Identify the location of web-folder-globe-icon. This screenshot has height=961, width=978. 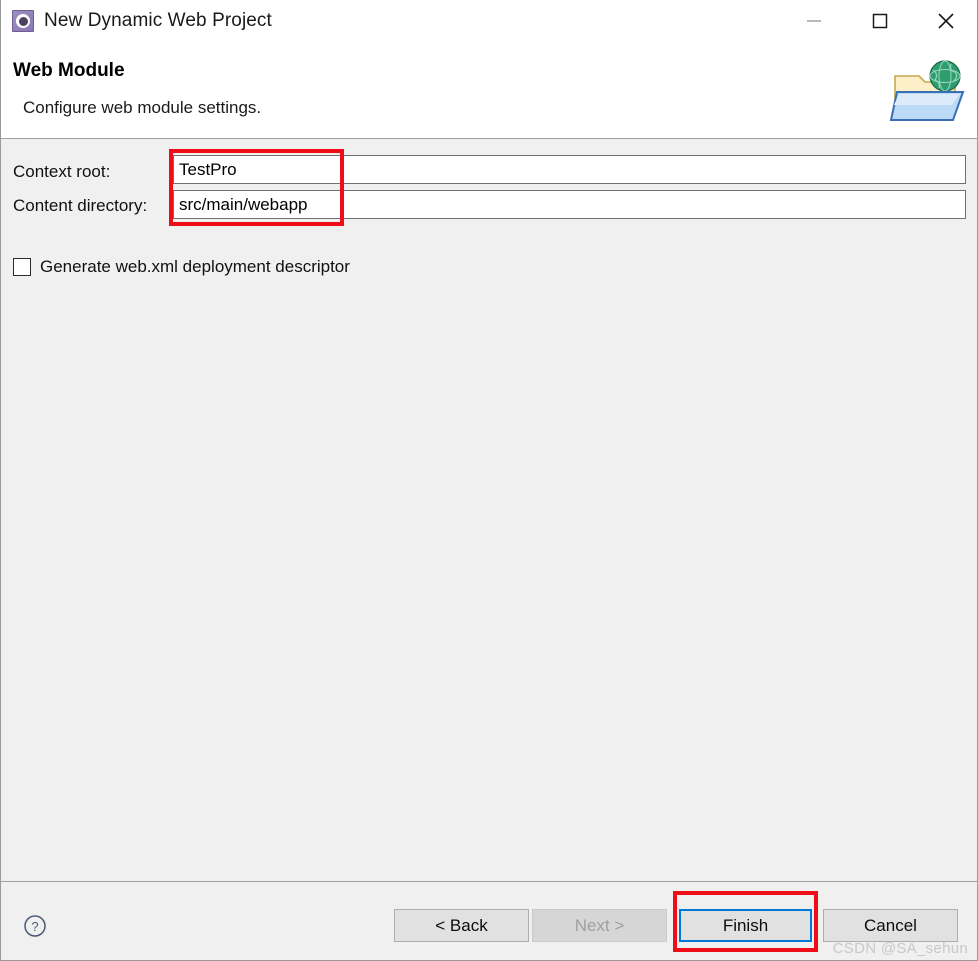
(927, 90).